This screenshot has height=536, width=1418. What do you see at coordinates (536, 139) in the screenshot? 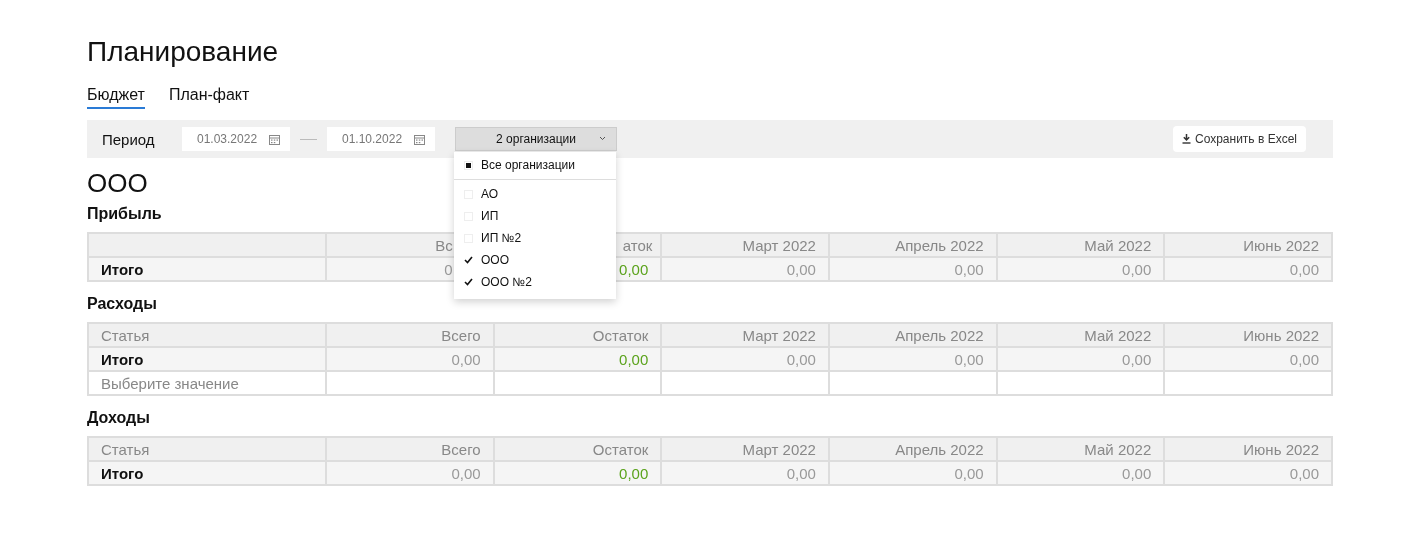
I see `organization-select: 2 организации` at bounding box center [536, 139].